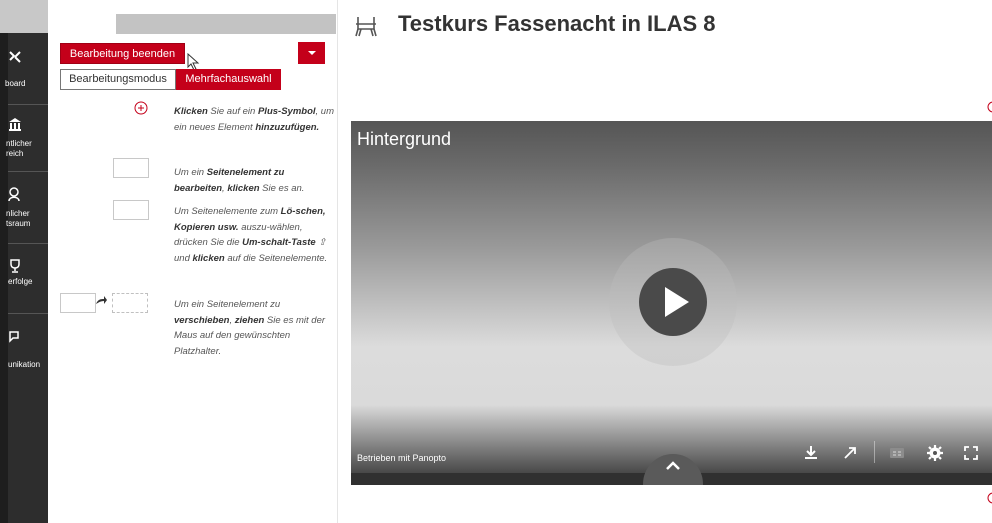  What do you see at coordinates (897, 453) in the screenshot?
I see `captions-icon` at bounding box center [897, 453].